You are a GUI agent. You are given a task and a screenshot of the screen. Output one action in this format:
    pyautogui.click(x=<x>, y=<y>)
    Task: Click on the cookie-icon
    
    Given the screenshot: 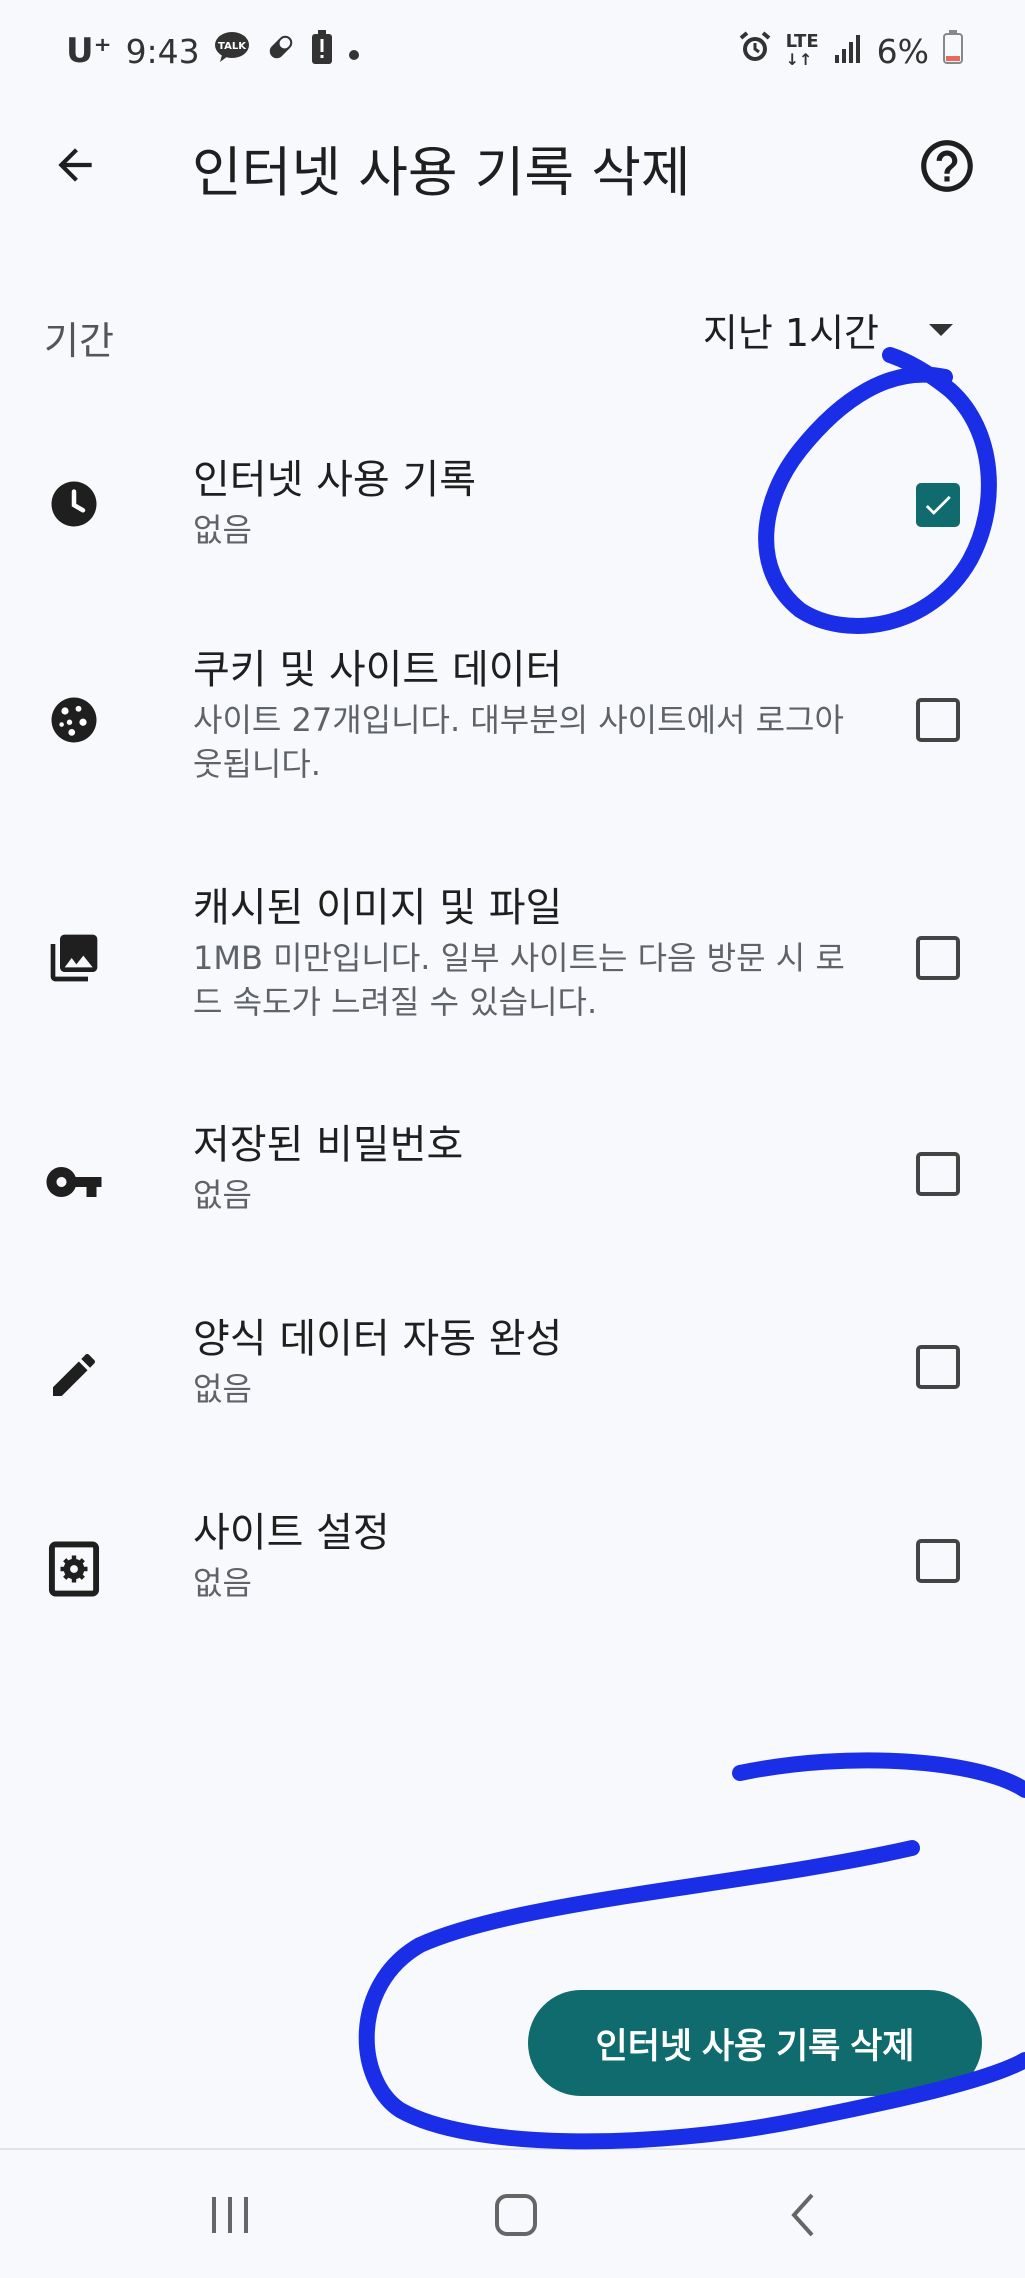 What is the action you would take?
    pyautogui.click(x=74, y=720)
    